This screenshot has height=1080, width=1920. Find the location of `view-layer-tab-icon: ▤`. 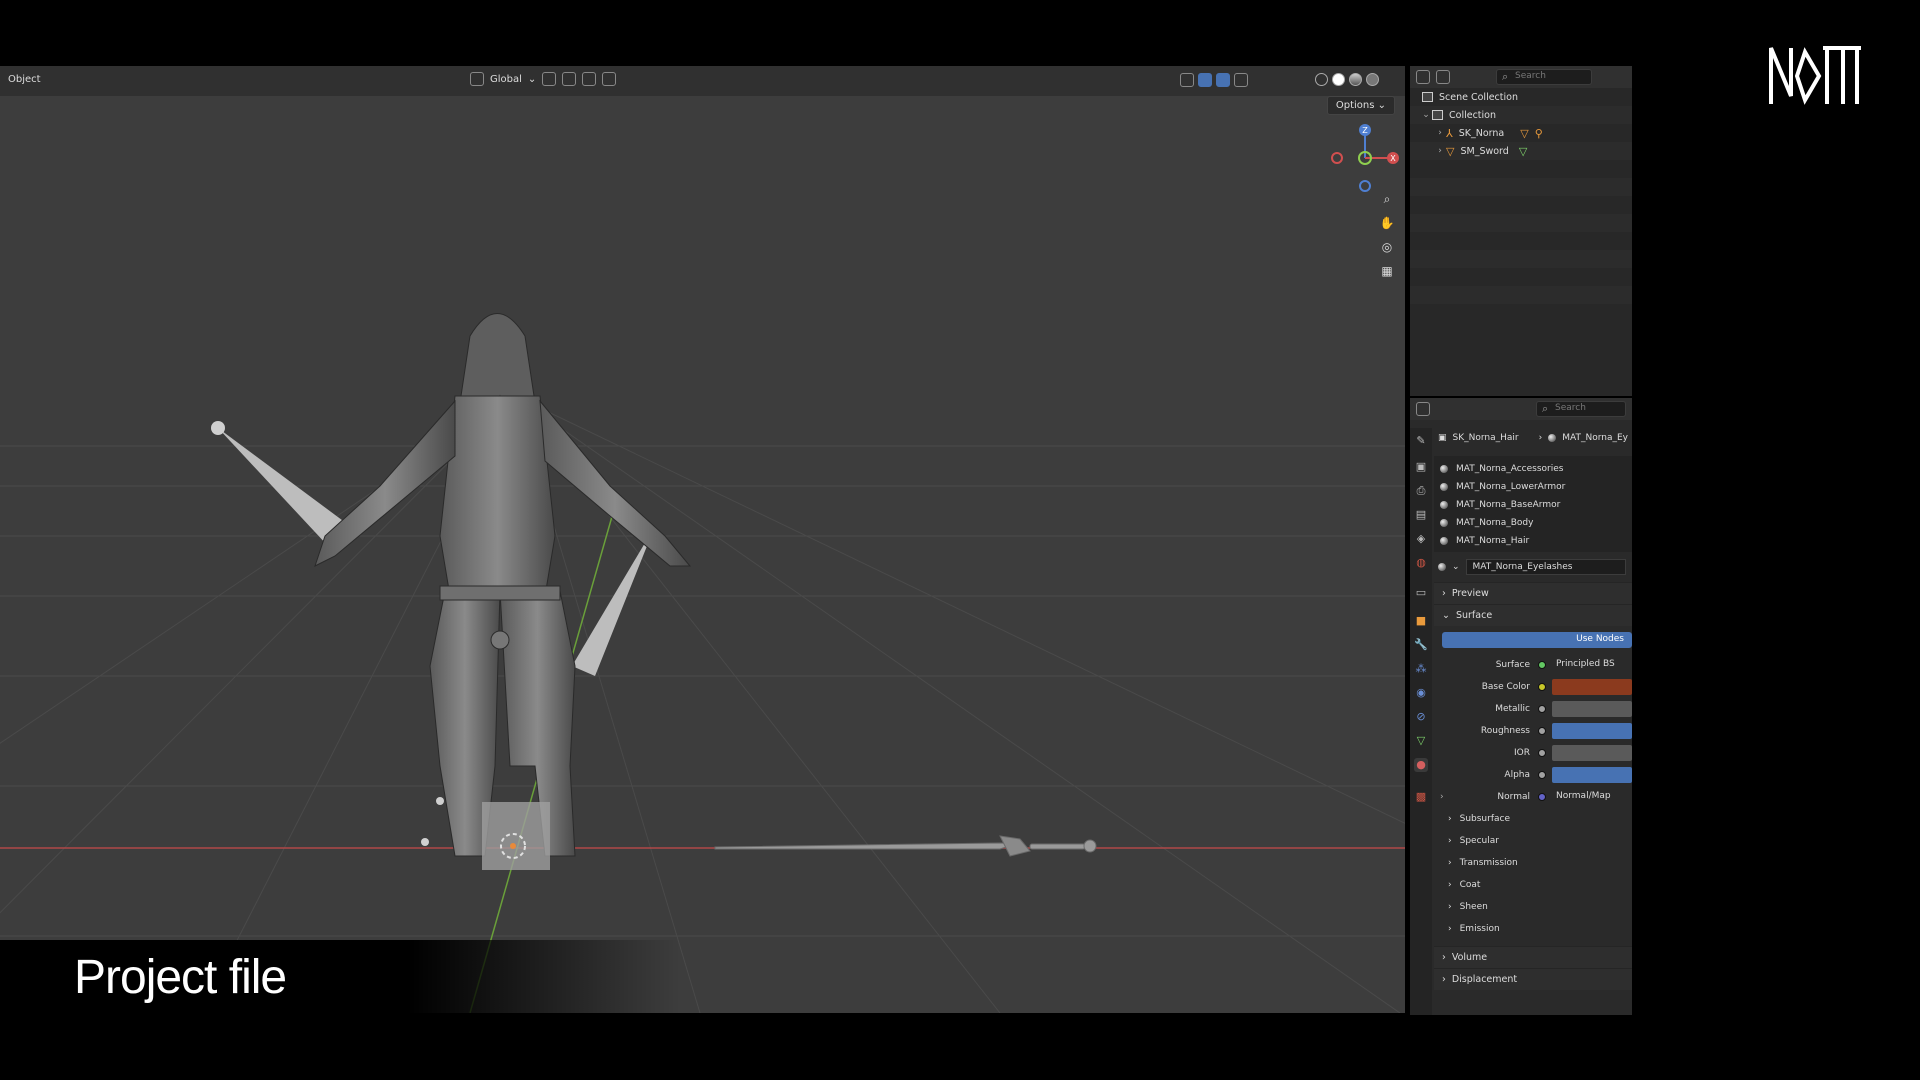

view-layer-tab-icon: ▤ is located at coordinates (1421, 515).